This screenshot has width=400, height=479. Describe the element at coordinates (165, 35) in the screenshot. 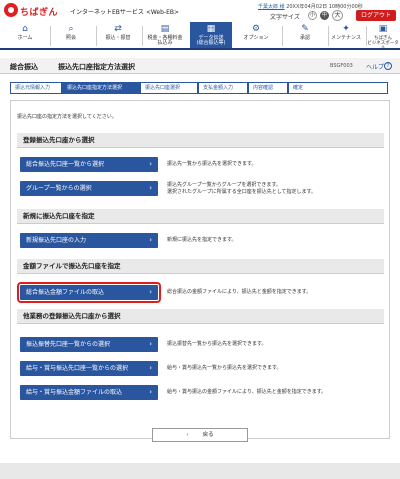

I see `nav-tax-payment: ▤ 税金・各種料金 払込み` at that location.